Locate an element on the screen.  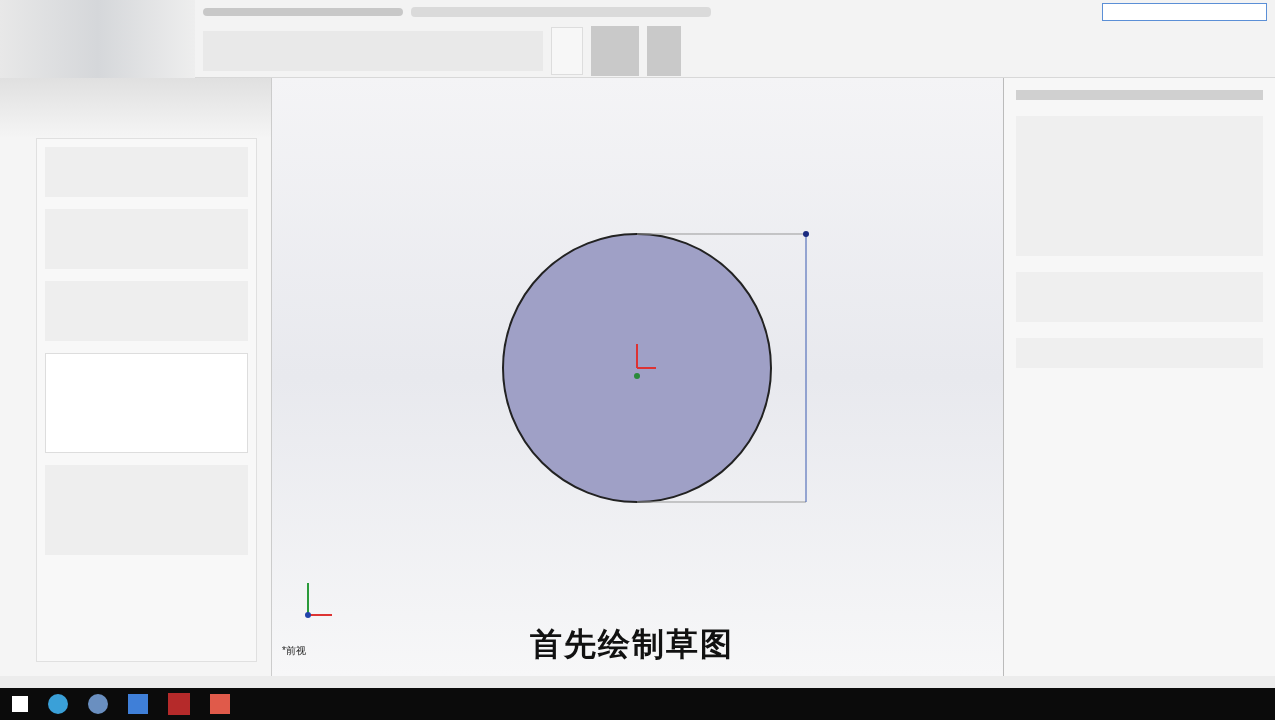
axis-triad-icon is located at coordinates (319, 600).